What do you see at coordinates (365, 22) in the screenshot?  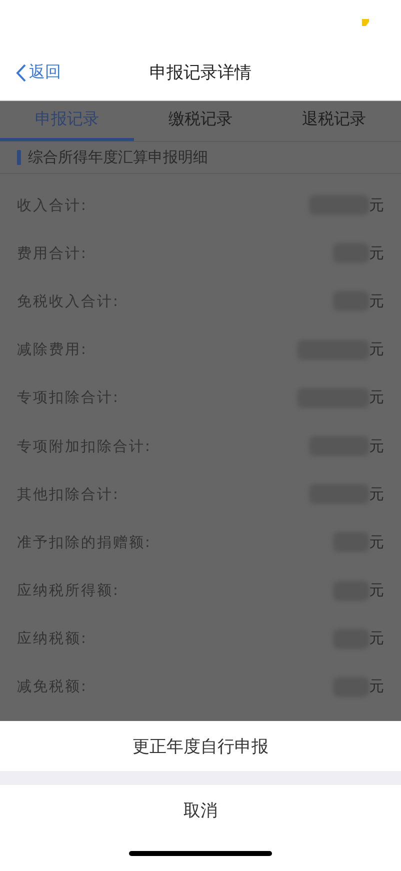 I see `battery-icon` at bounding box center [365, 22].